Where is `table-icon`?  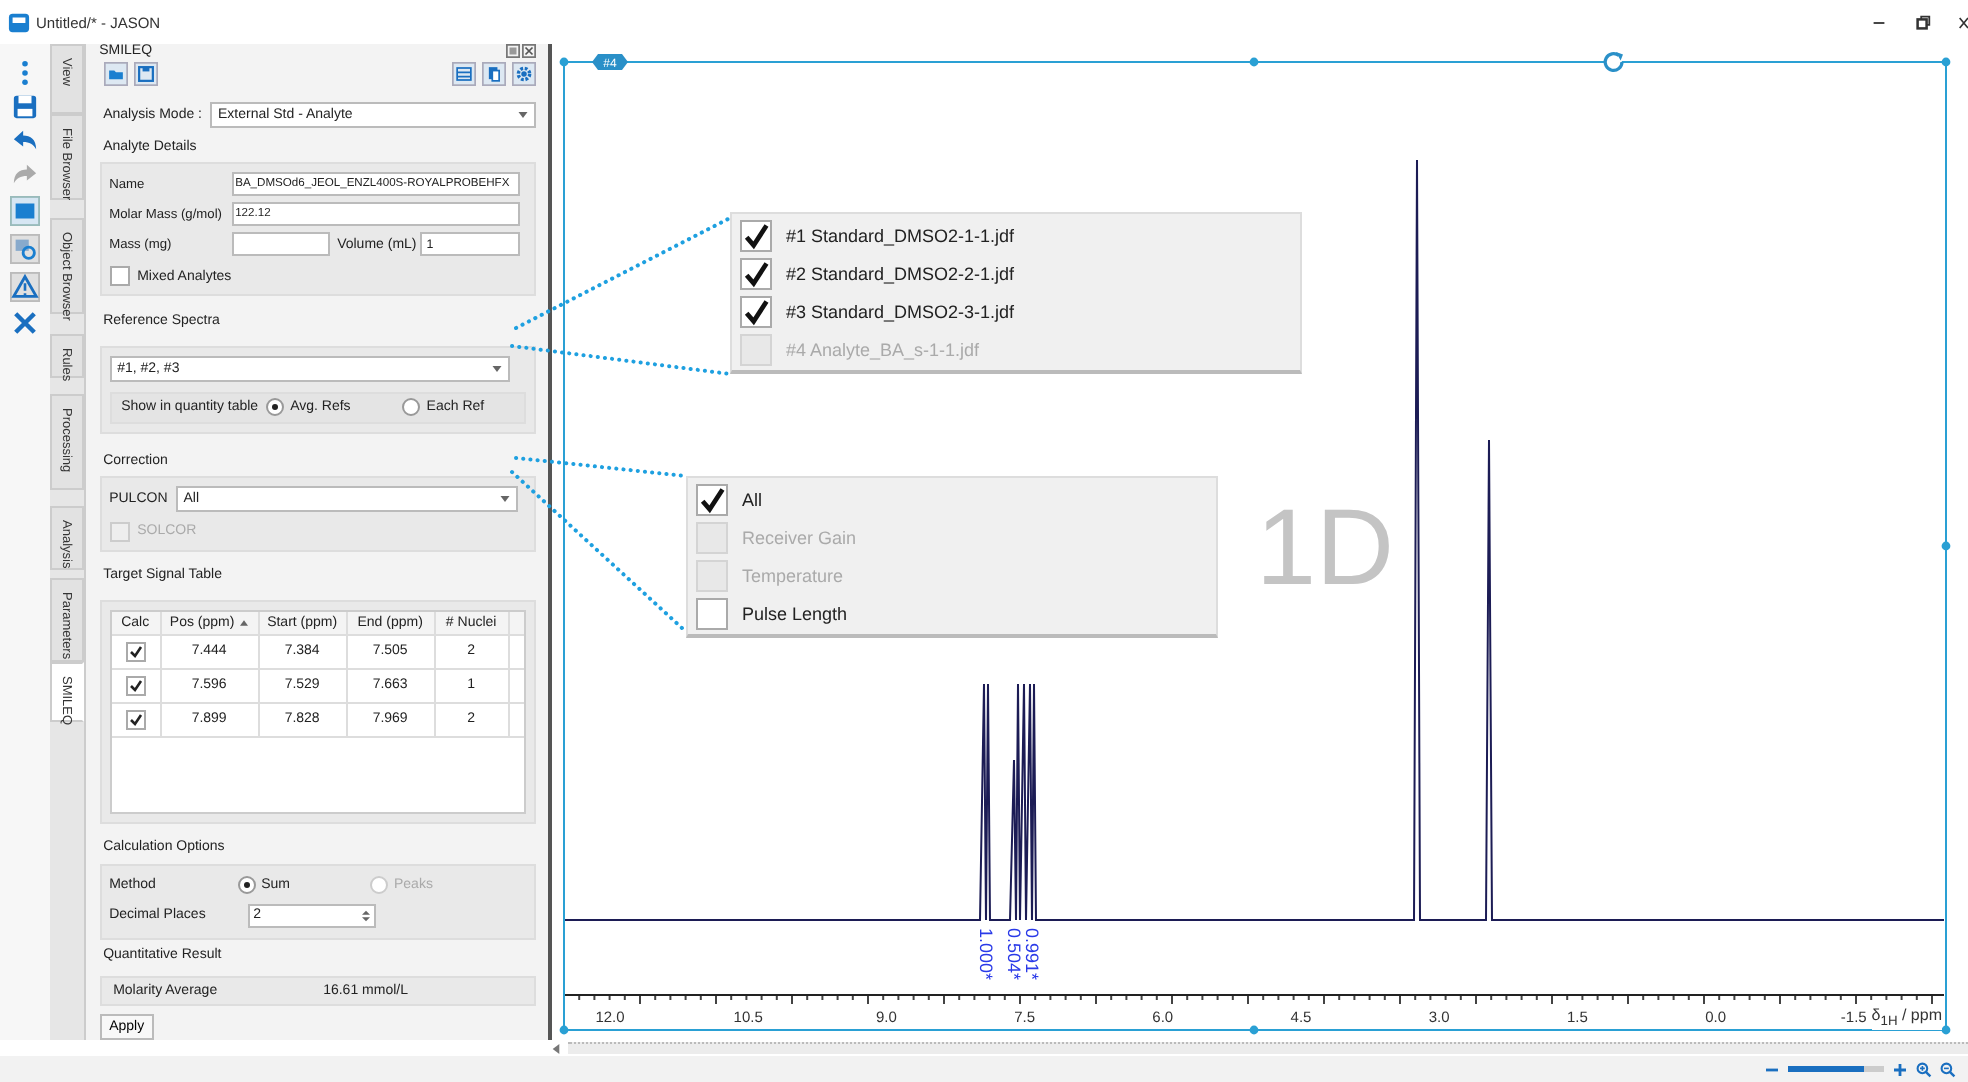 table-icon is located at coordinates (464, 74).